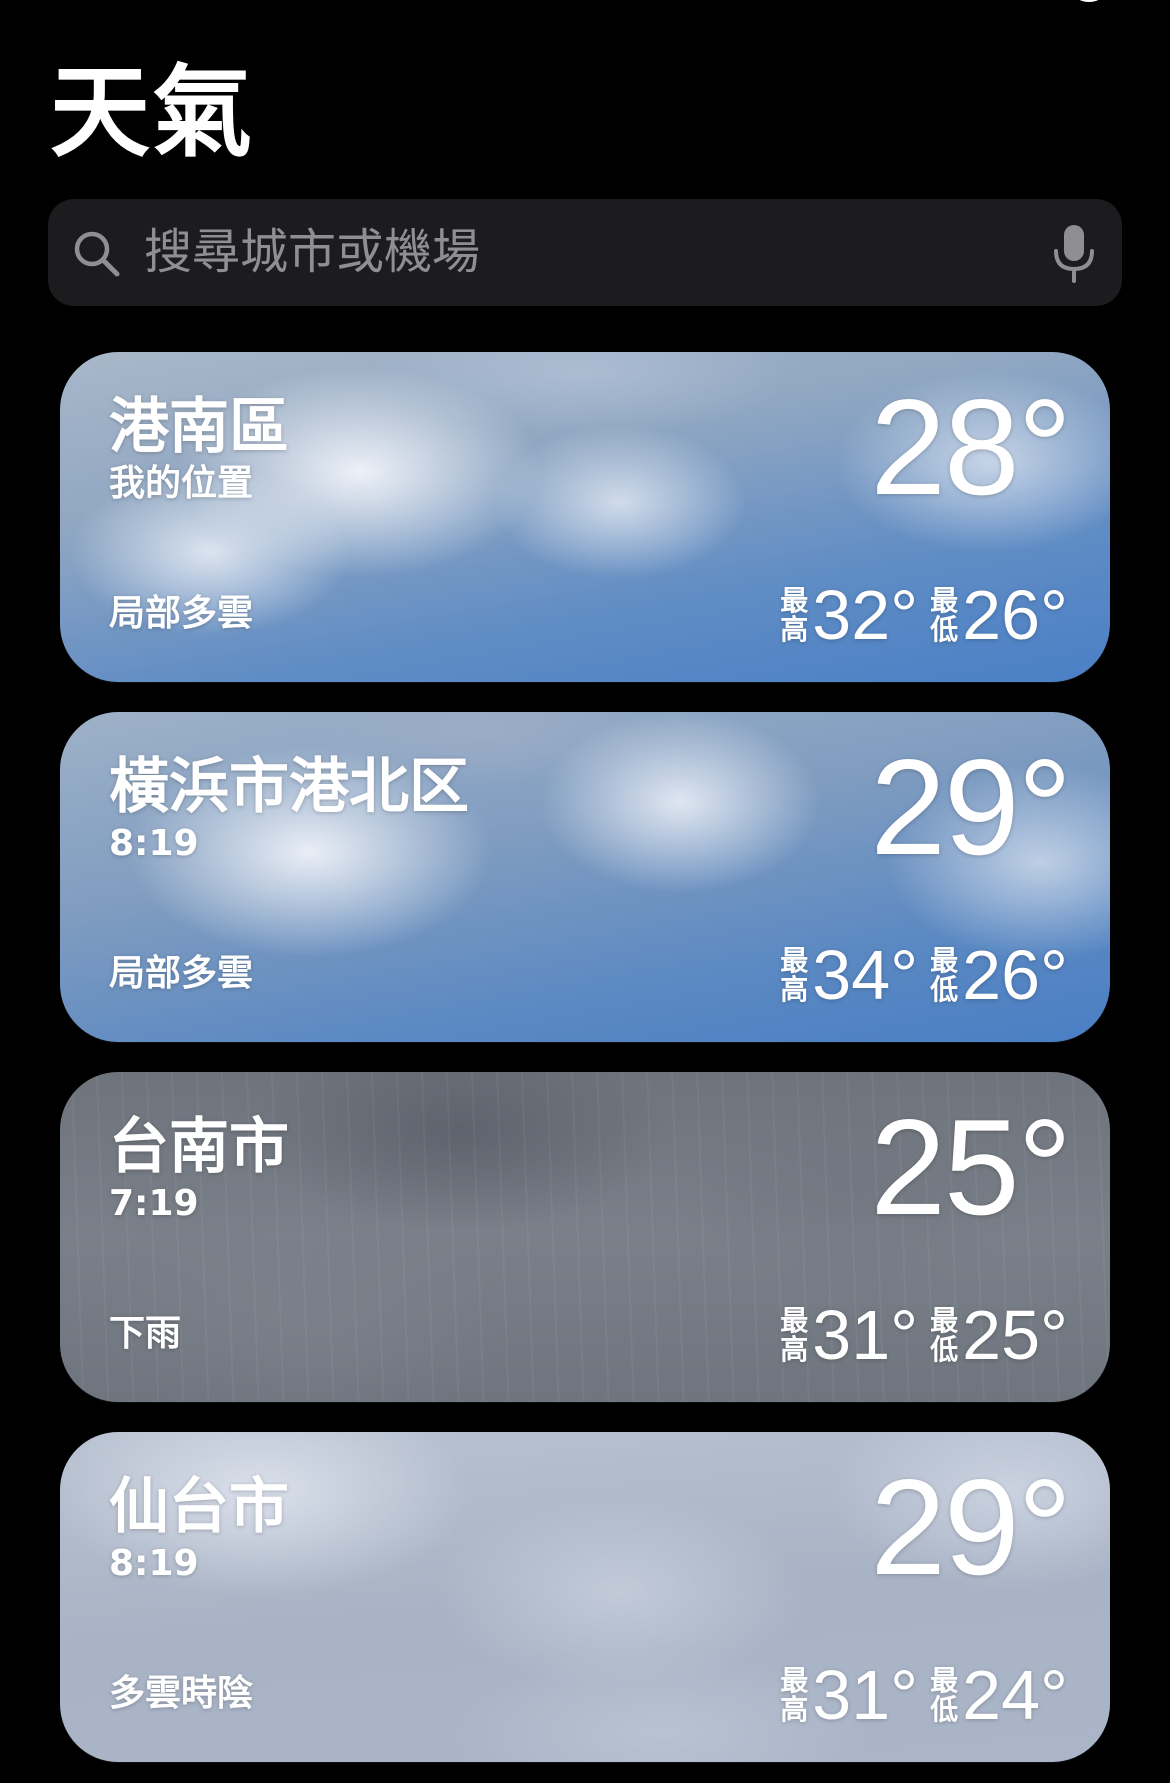 The width and height of the screenshot is (1170, 1783). I want to click on more-options-button, so click(1089, 4).